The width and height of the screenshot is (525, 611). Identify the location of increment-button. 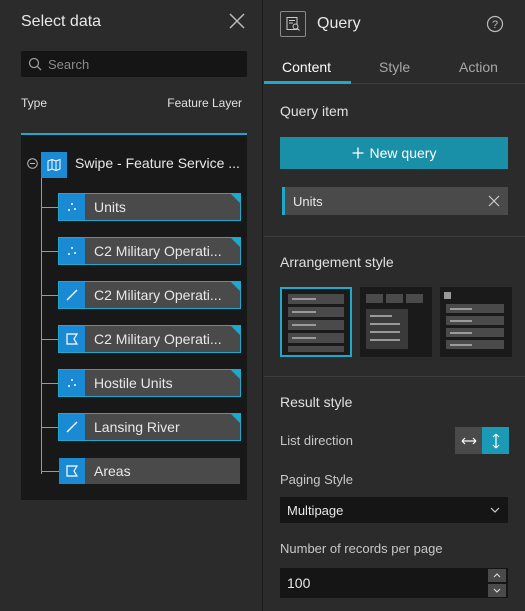
(497, 575).